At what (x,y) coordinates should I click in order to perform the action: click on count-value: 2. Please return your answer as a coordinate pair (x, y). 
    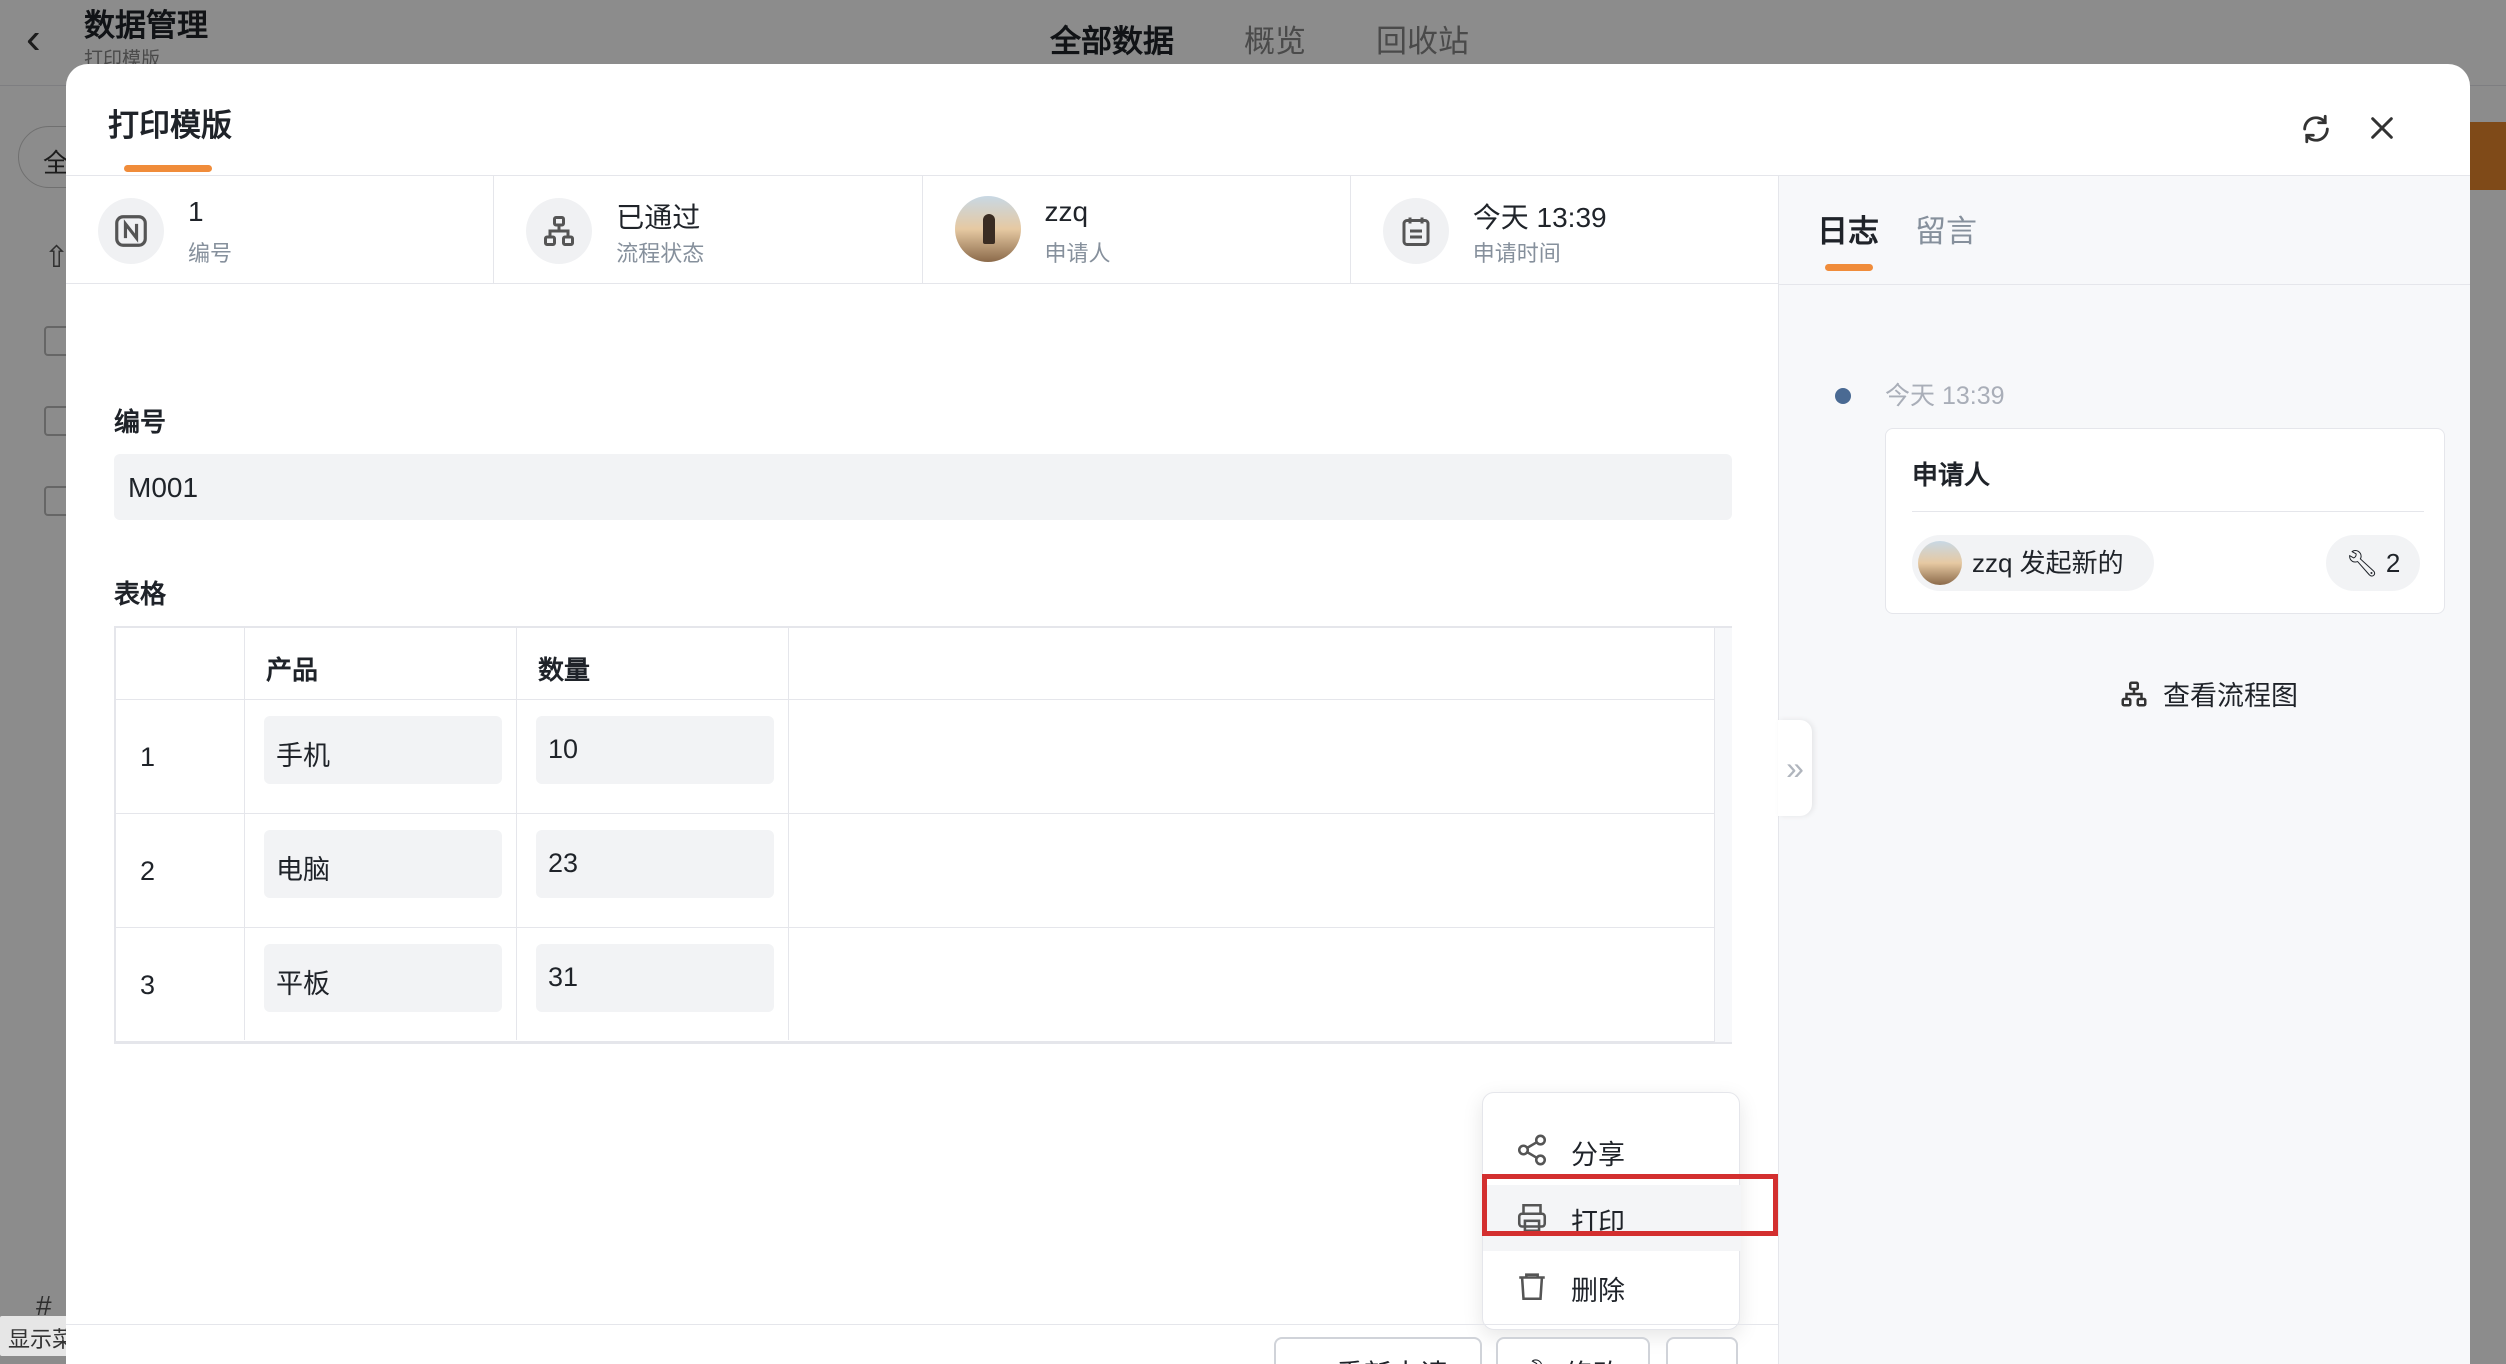
    Looking at the image, I should click on (2393, 563).